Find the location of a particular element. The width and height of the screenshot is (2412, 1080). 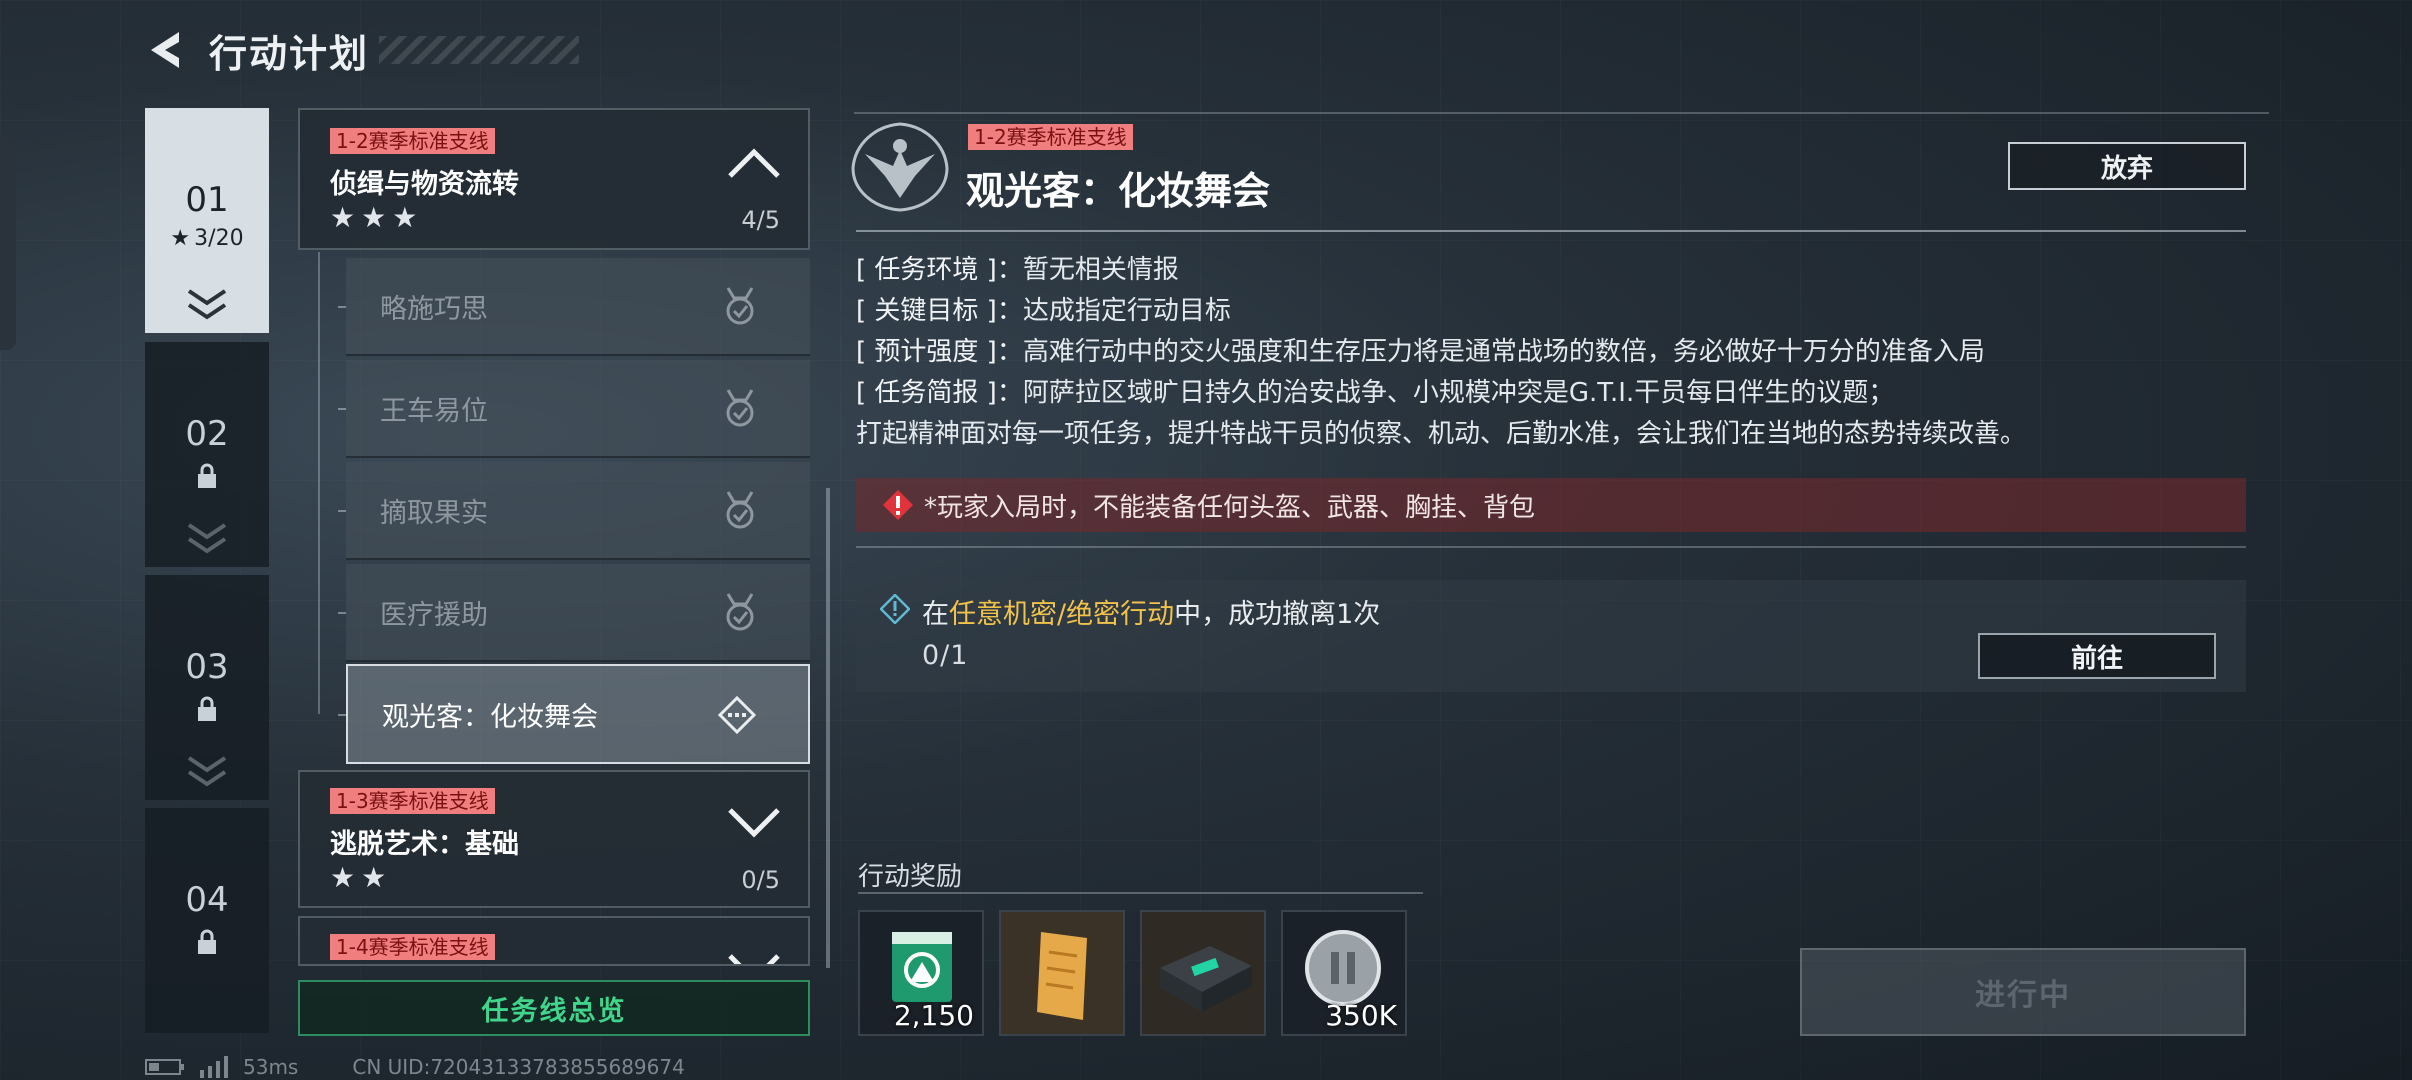

sub-mission-item: 王车易位 is located at coordinates (578, 409).